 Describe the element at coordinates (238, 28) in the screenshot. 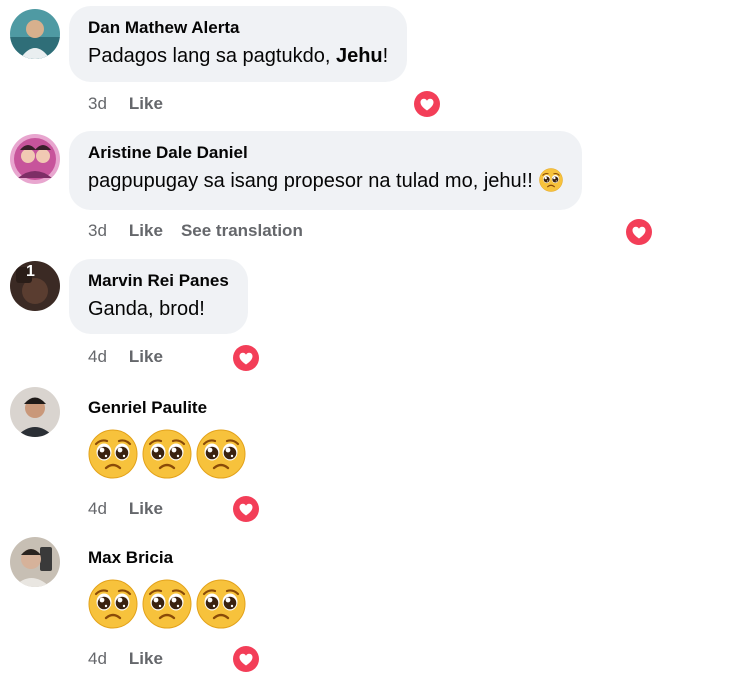

I see `author-name: Dan Mathew Alerta` at that location.